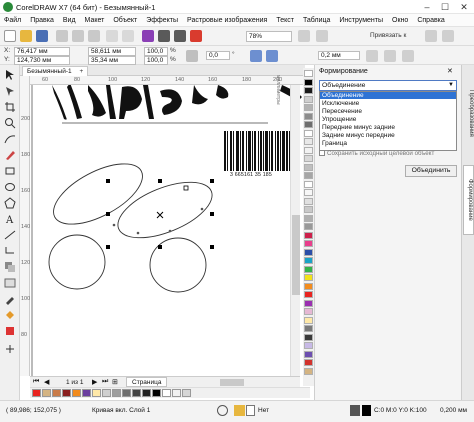  What do you see at coordinates (427, 7) in the screenshot?
I see `minimize-button: –` at bounding box center [427, 7].